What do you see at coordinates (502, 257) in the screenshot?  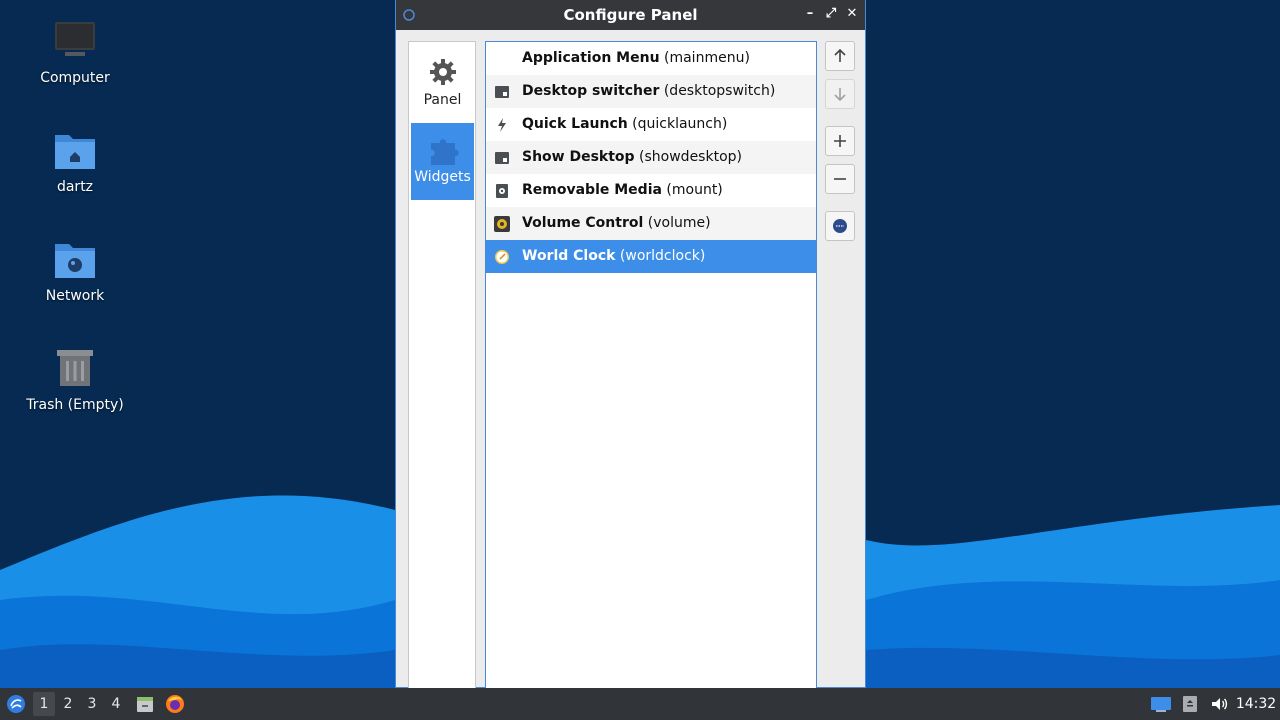 I see `clock-icon` at bounding box center [502, 257].